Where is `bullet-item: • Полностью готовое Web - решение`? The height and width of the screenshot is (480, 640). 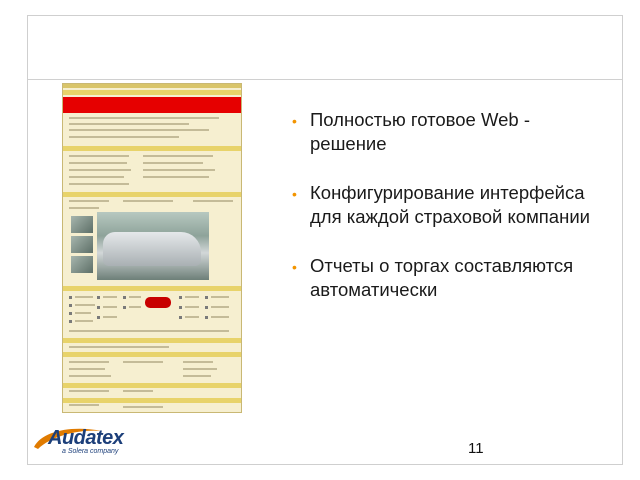 bullet-item: • Полностью готовое Web - решение is located at coordinates (440, 132).